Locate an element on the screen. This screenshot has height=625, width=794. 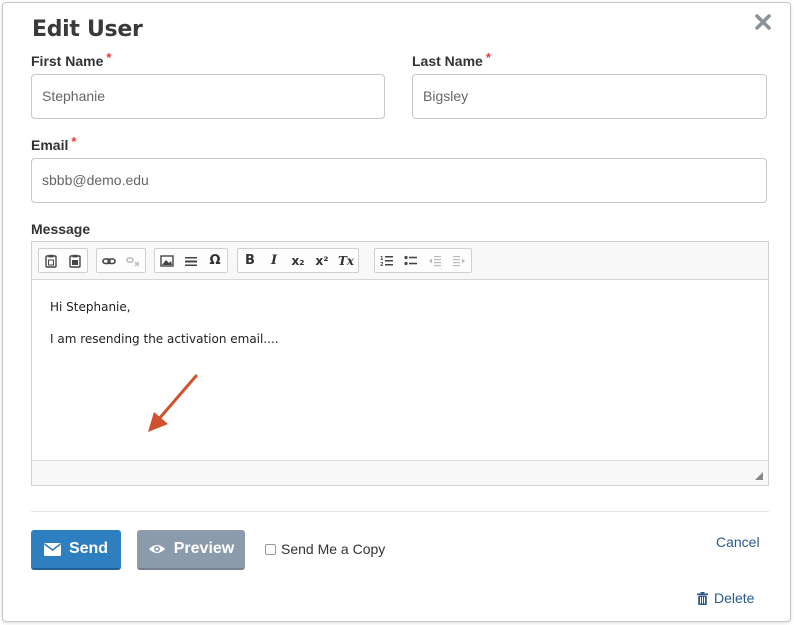
email-field is located at coordinates (399, 180).